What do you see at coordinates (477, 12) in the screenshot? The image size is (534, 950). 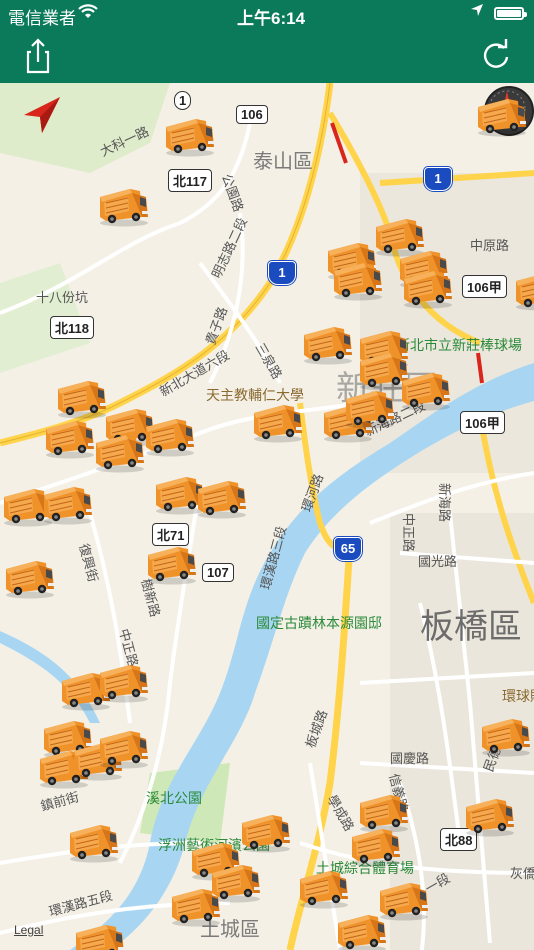 I see `location-services-icon` at bounding box center [477, 12].